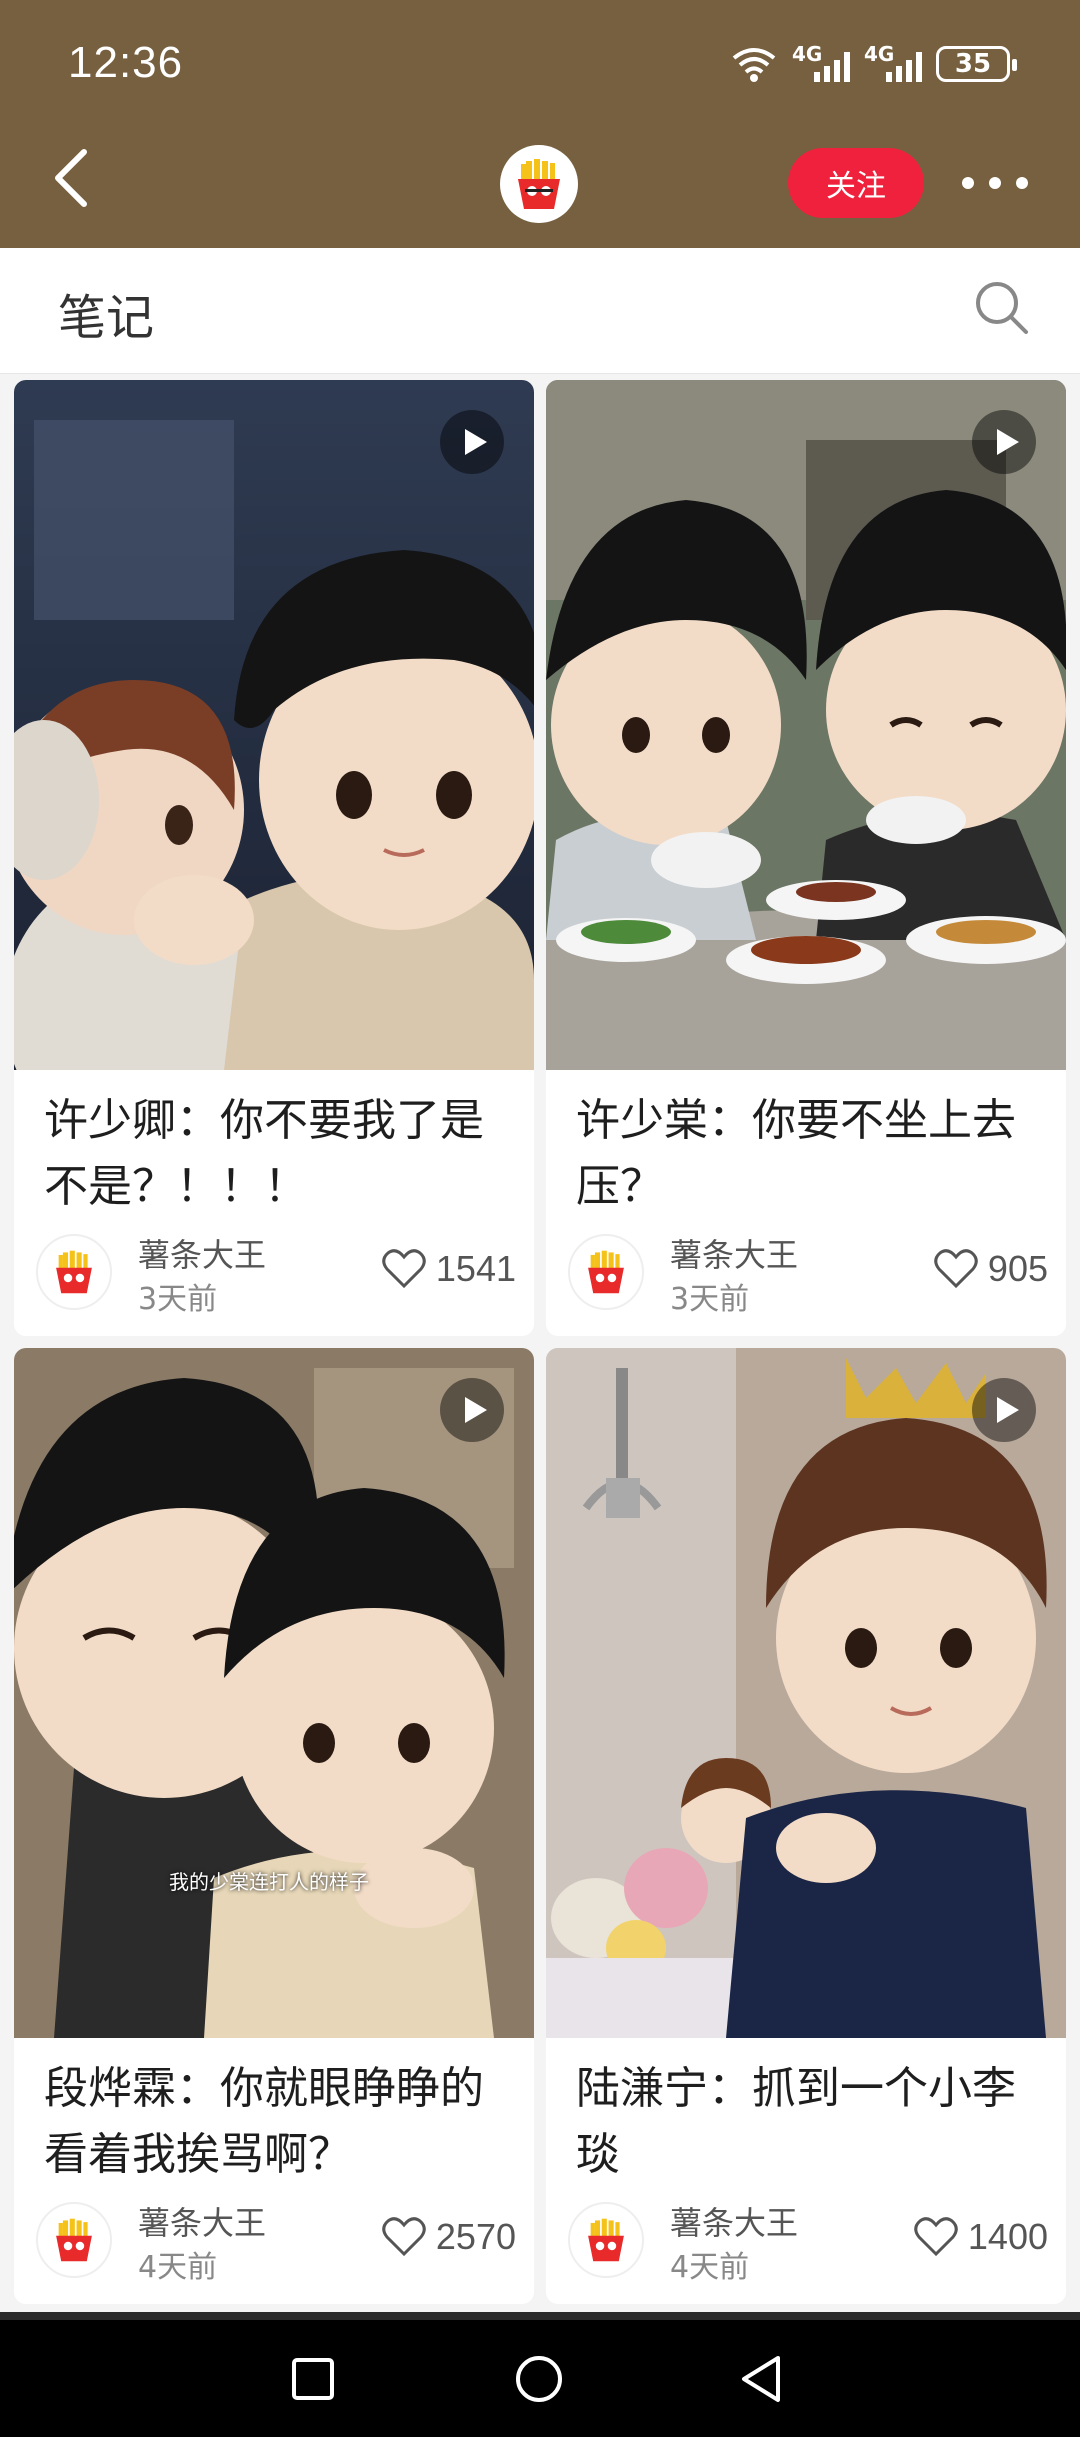  Describe the element at coordinates (106, 318) in the screenshot. I see `section-title: 笔记` at that location.